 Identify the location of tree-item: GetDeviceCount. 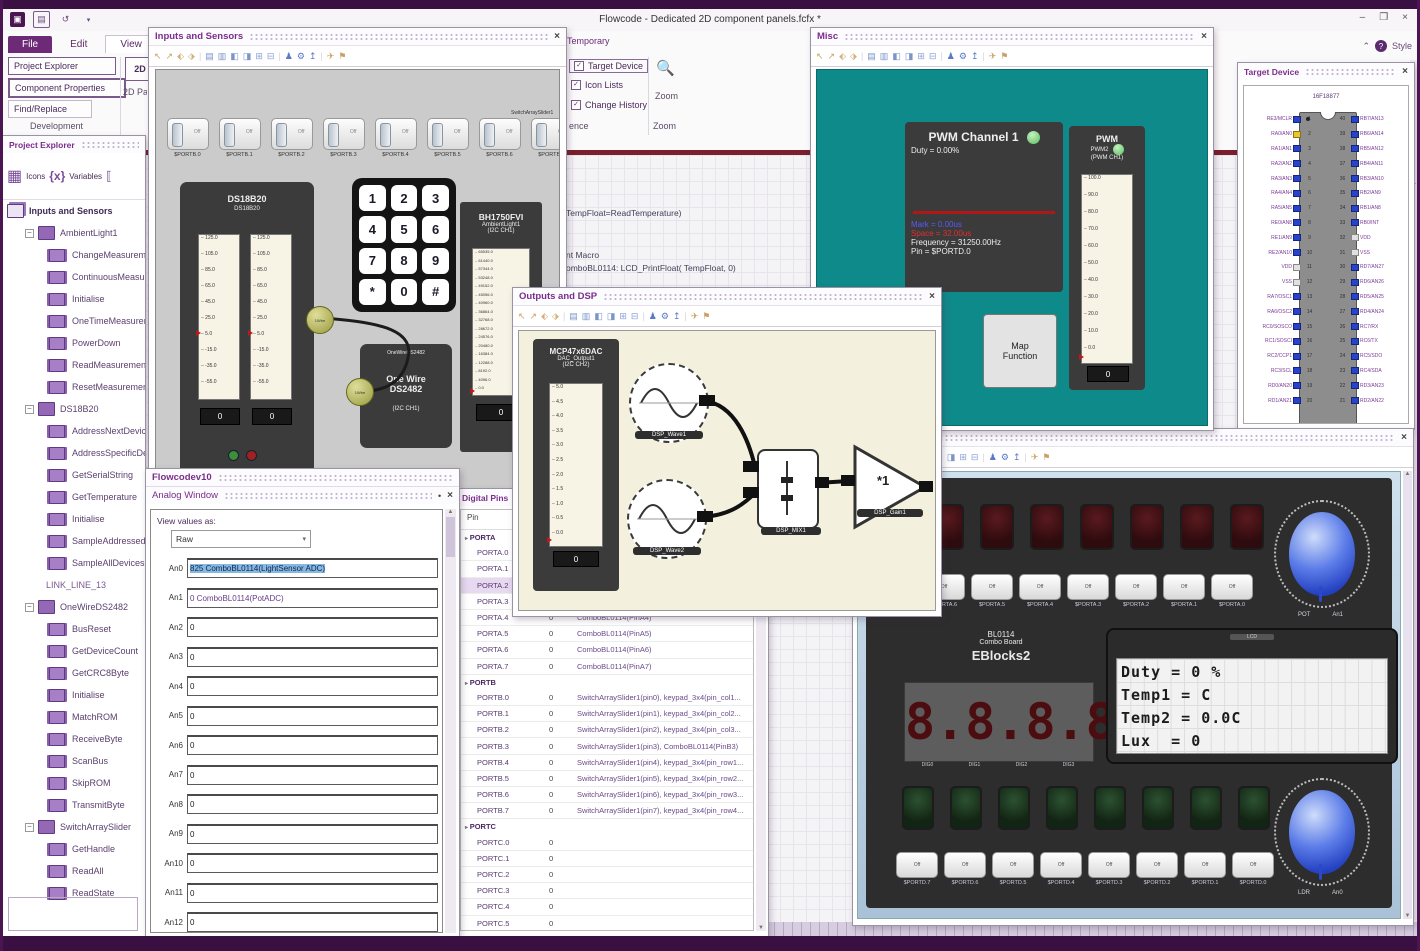
(74, 651).